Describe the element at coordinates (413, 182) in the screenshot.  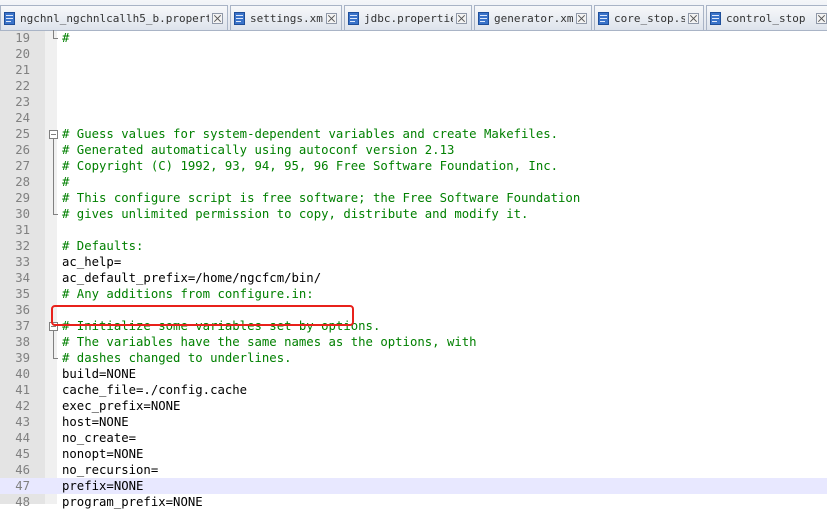
I see `code-line: 28 #` at that location.